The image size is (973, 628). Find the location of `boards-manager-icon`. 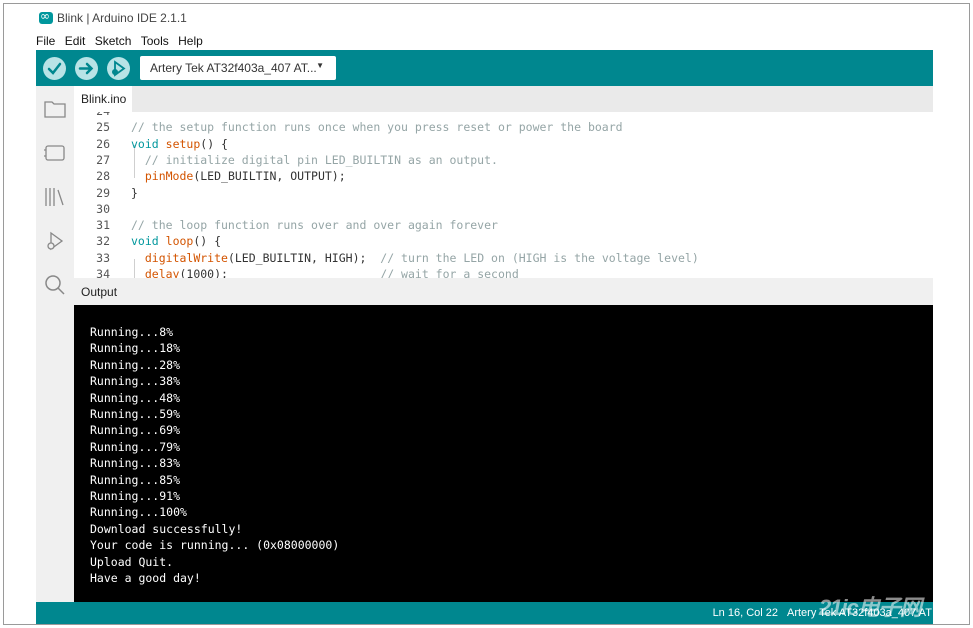

boards-manager-icon is located at coordinates (55, 153).